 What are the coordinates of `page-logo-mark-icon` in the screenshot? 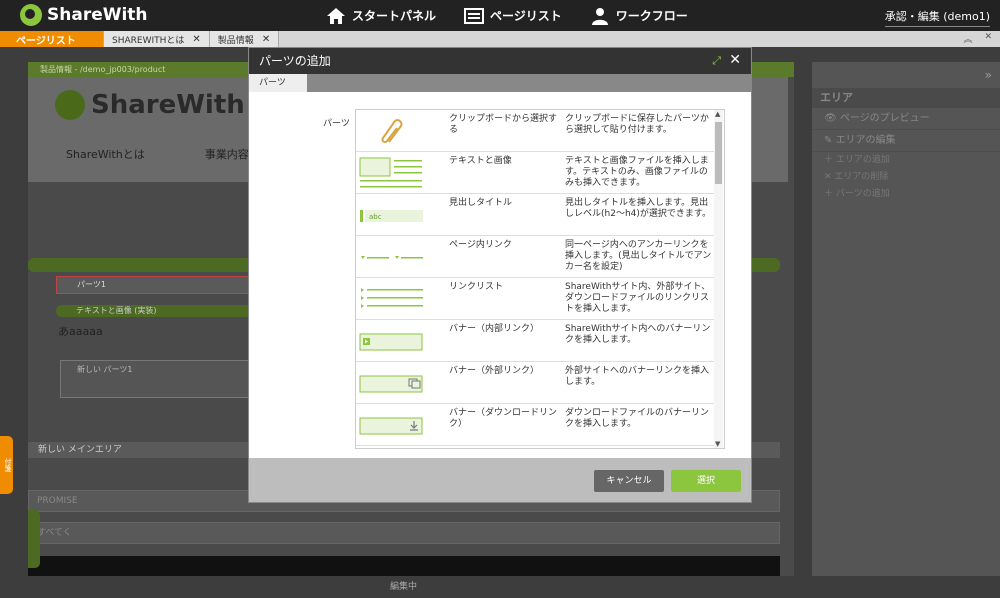 It's located at (70, 105).